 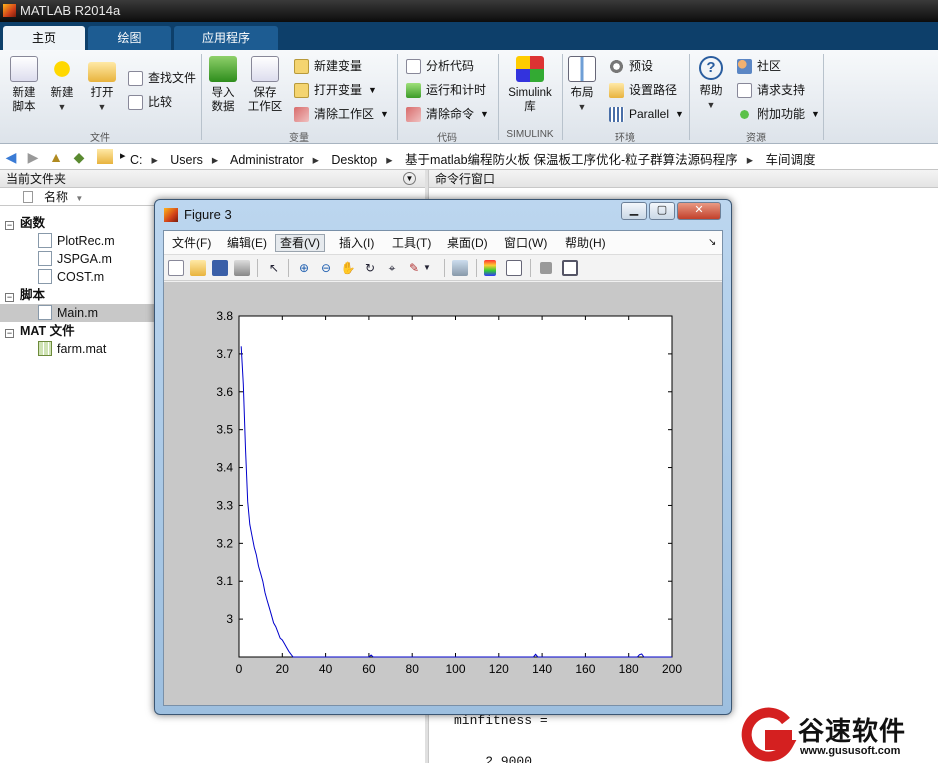 What do you see at coordinates (546, 268) in the screenshot?
I see `hide-plot-tools-icon` at bounding box center [546, 268].